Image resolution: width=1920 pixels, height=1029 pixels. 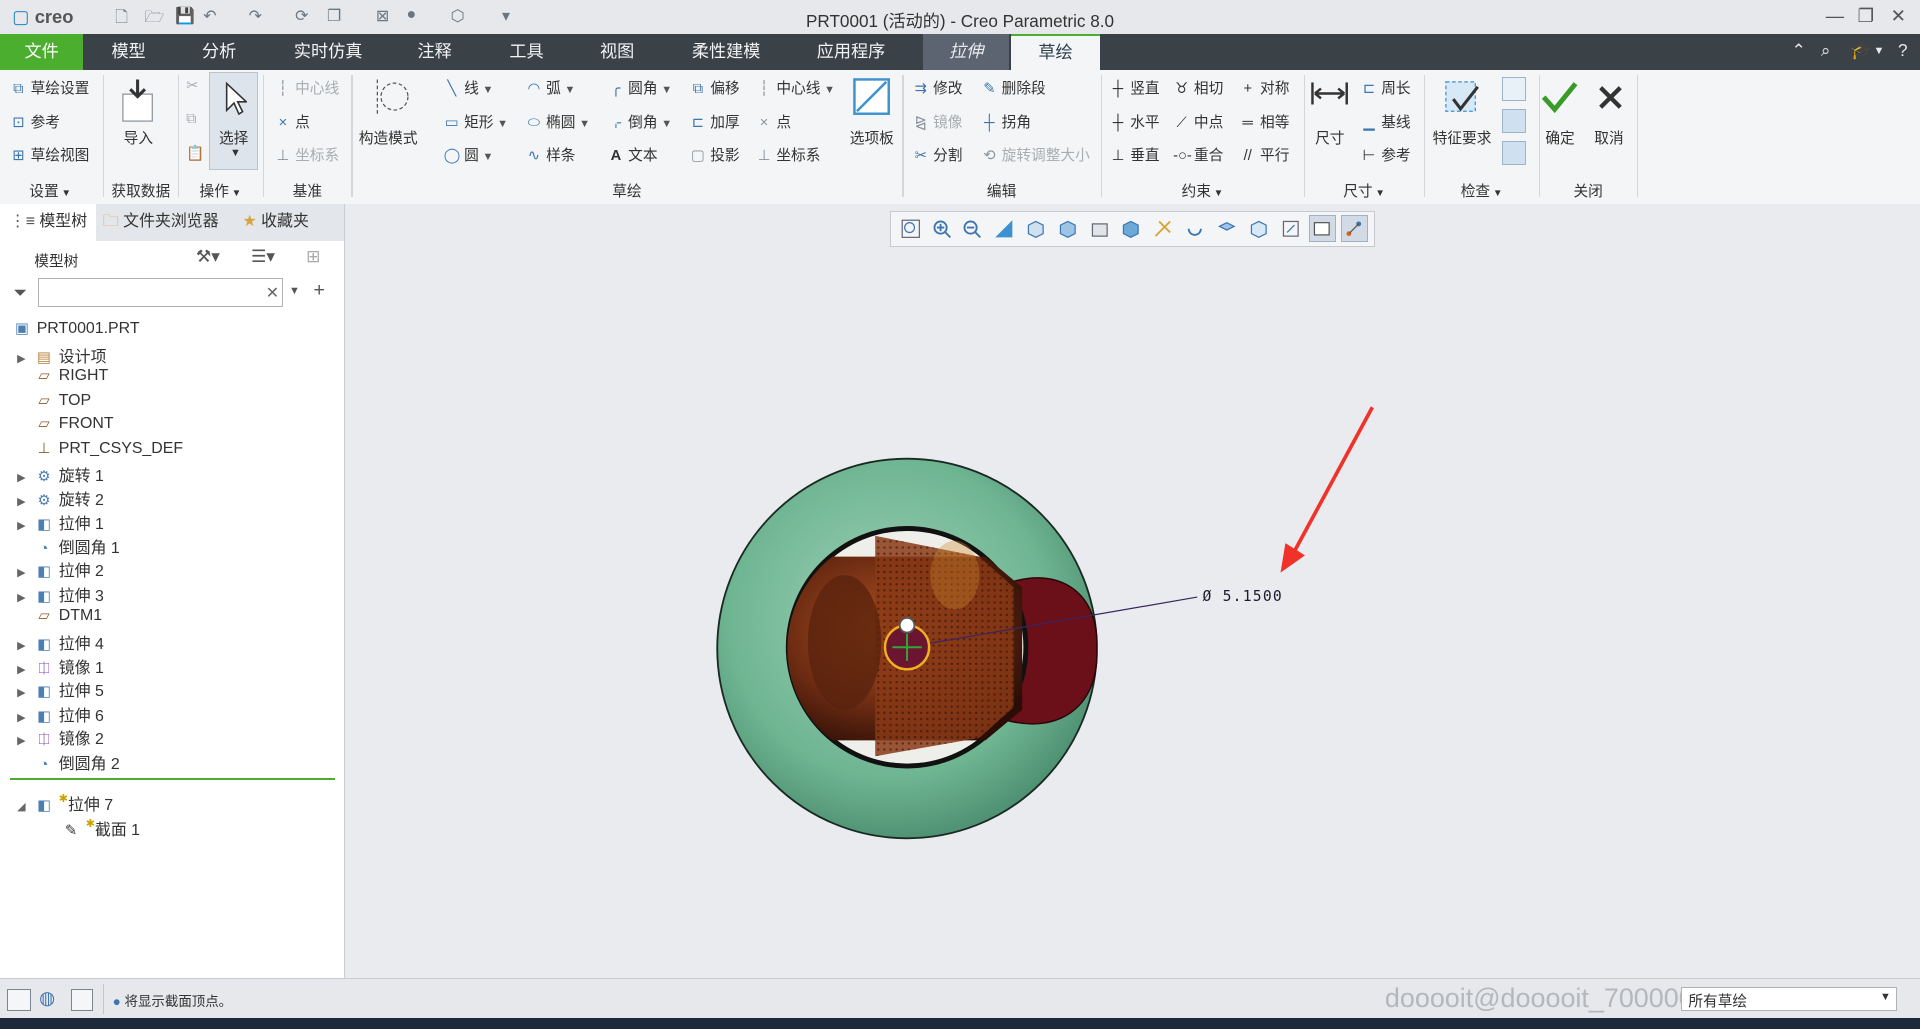 What do you see at coordinates (773, 121) in the screenshot?
I see `sketch-point-button: × 点` at bounding box center [773, 121].